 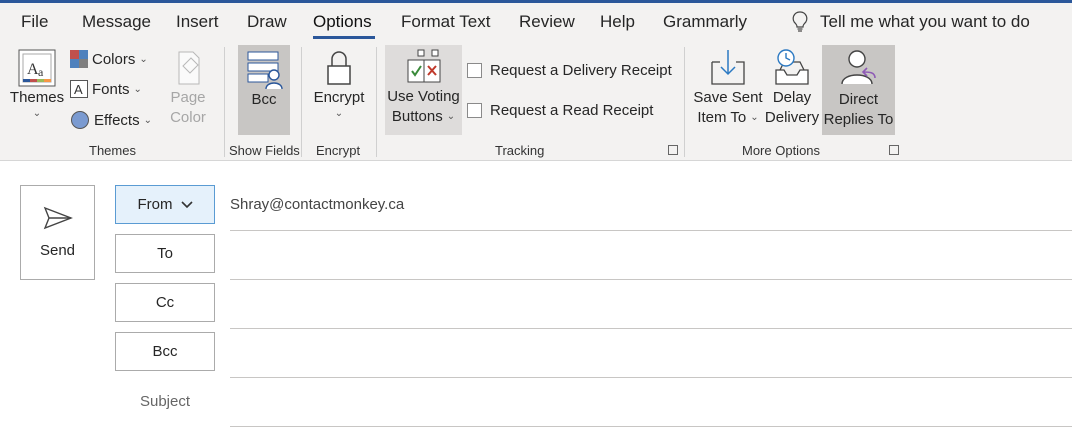 I want to click on chevron-down-icon, so click(x=186, y=204).